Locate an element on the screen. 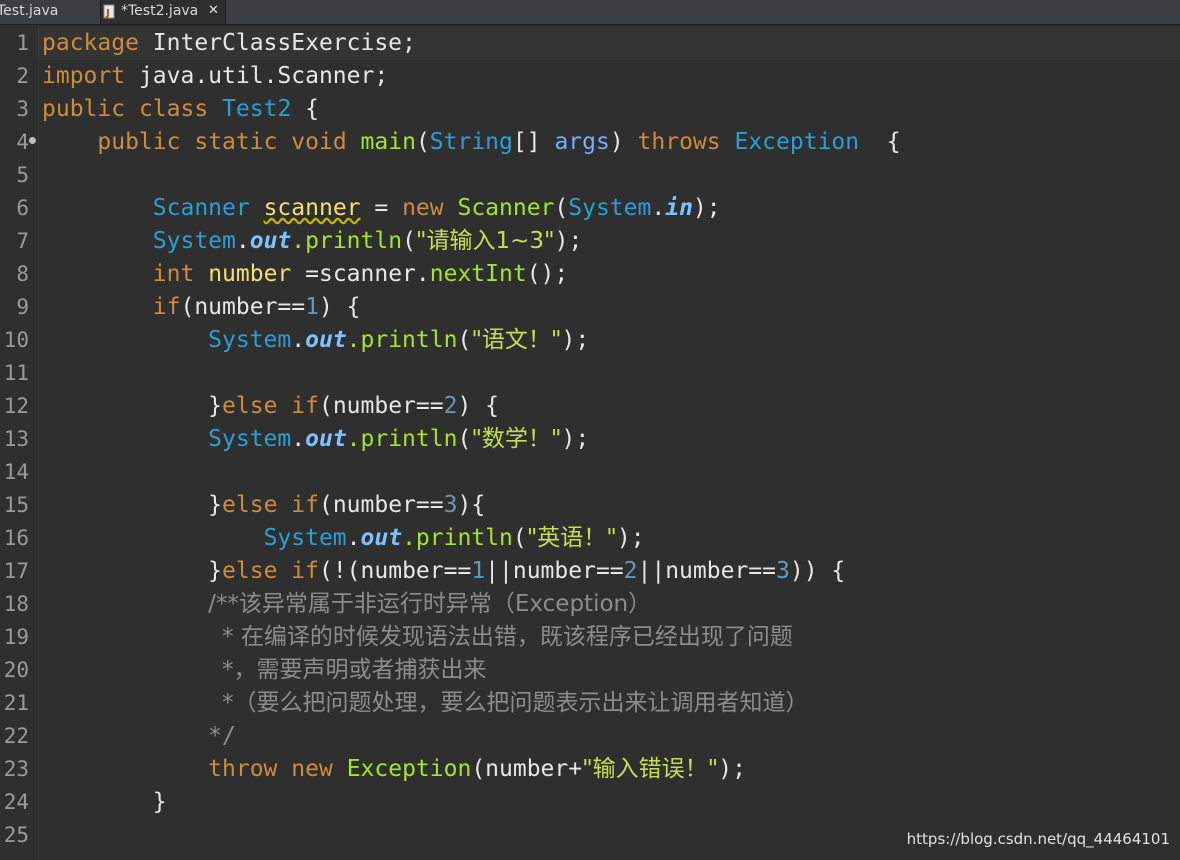 This screenshot has height=860, width=1180. token-comment: *，需要声明或者捕获出来 is located at coordinates (354, 670).